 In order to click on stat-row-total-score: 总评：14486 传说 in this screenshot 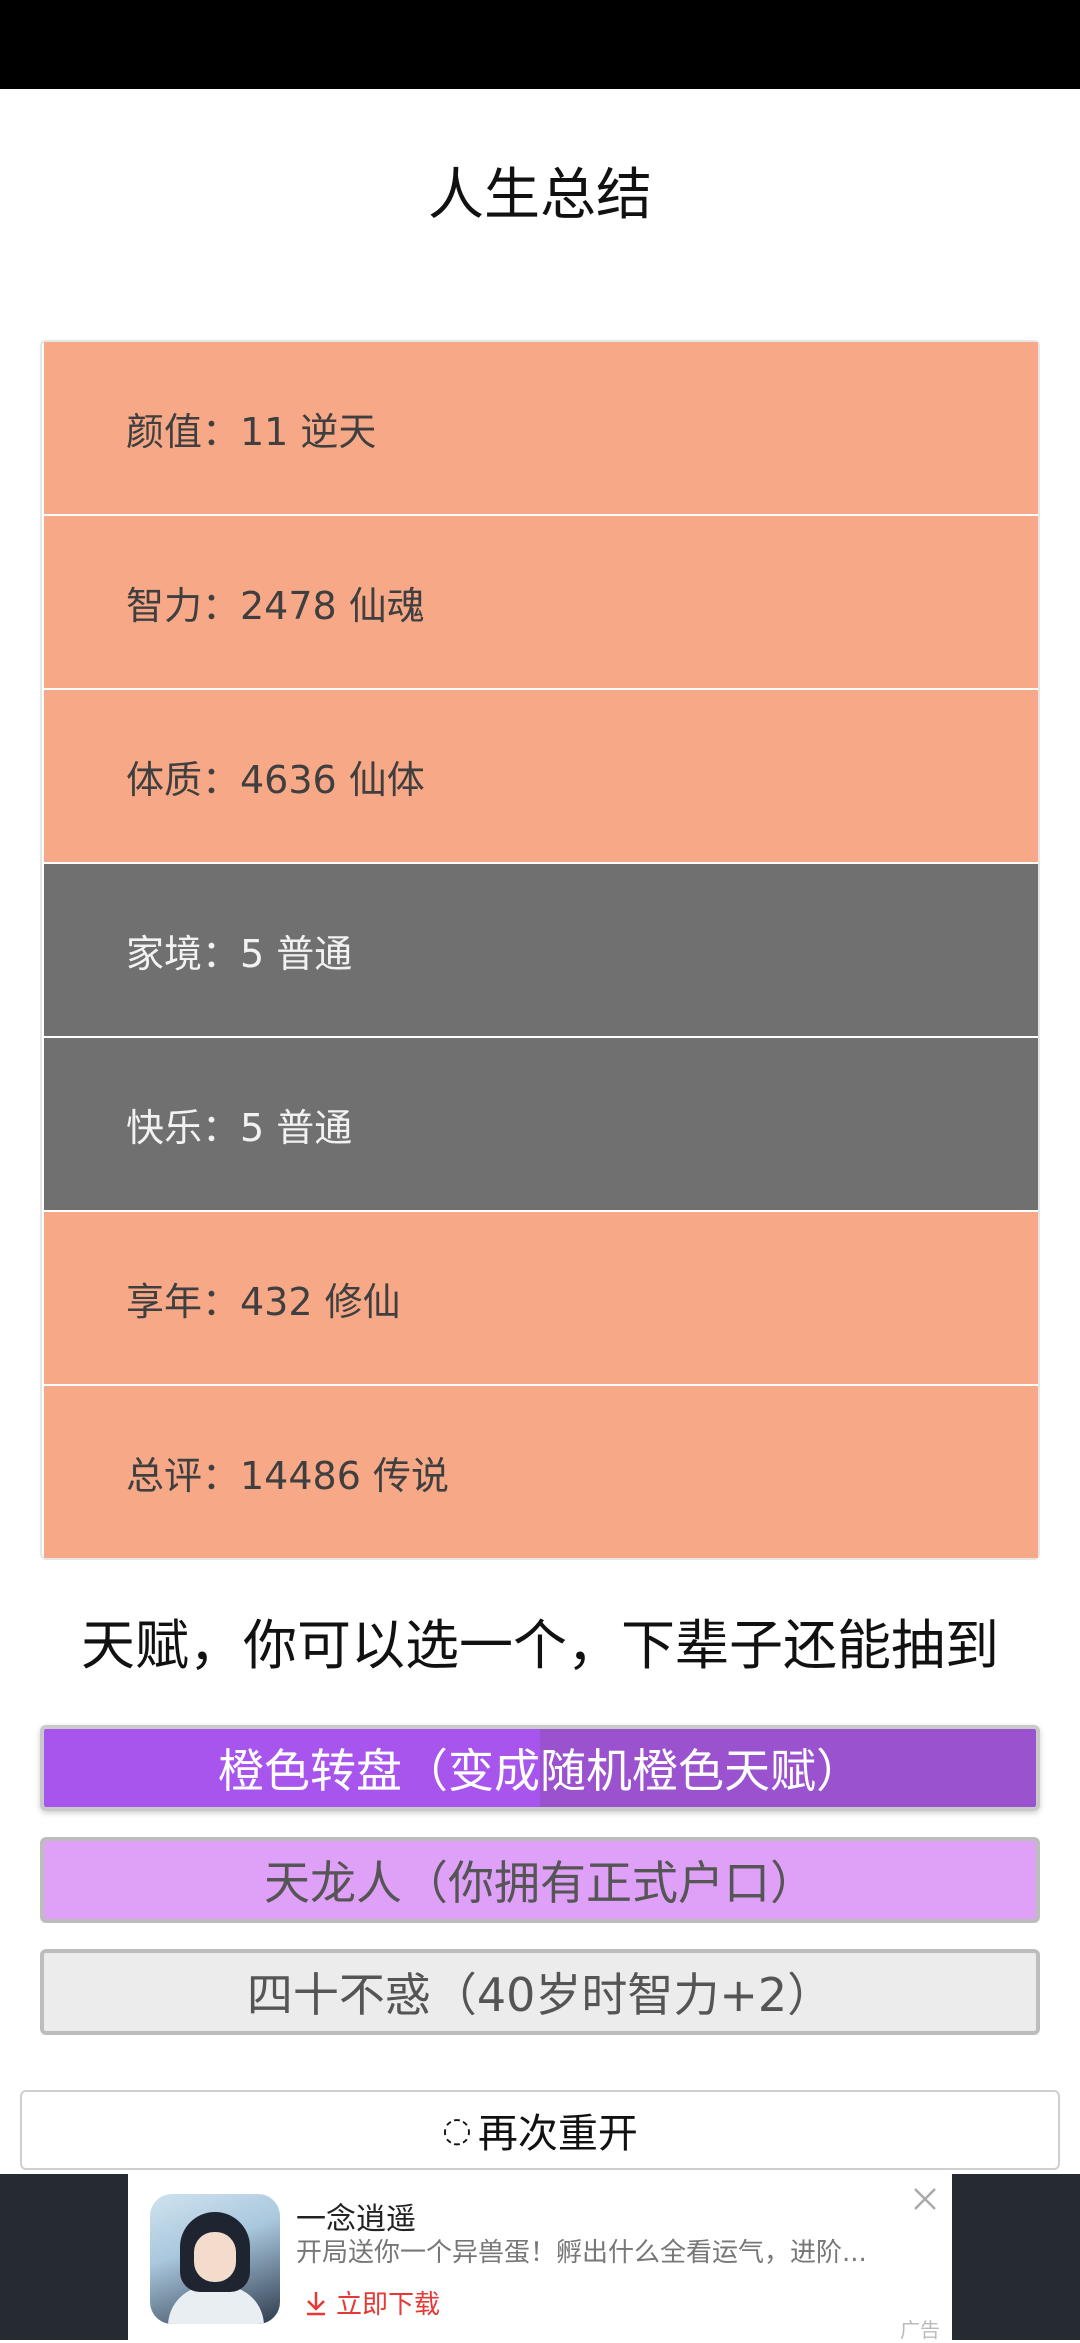, I will do `click(541, 1472)`.